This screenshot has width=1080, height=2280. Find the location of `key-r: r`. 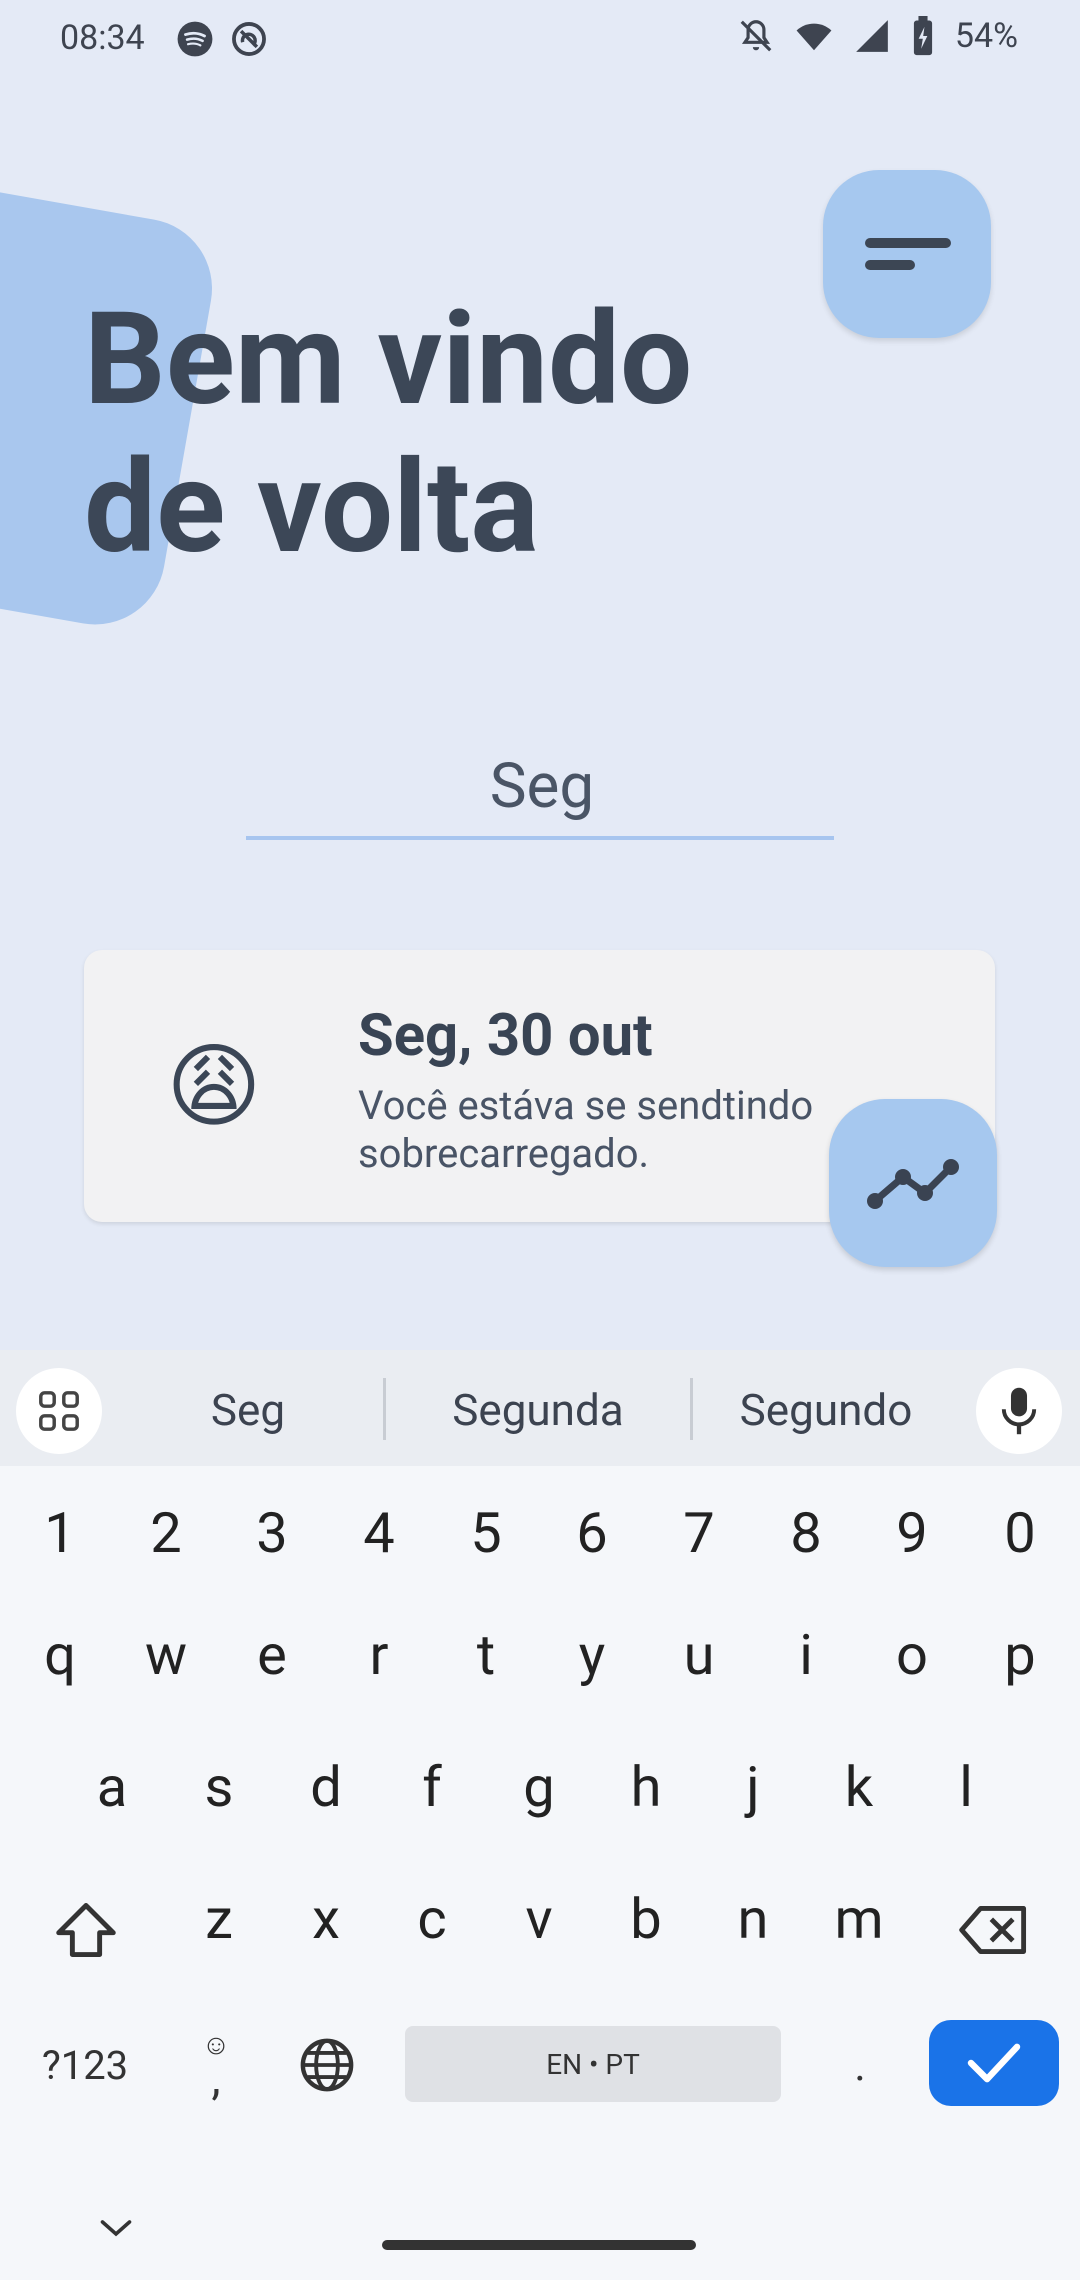

key-r: r is located at coordinates (379, 1655).